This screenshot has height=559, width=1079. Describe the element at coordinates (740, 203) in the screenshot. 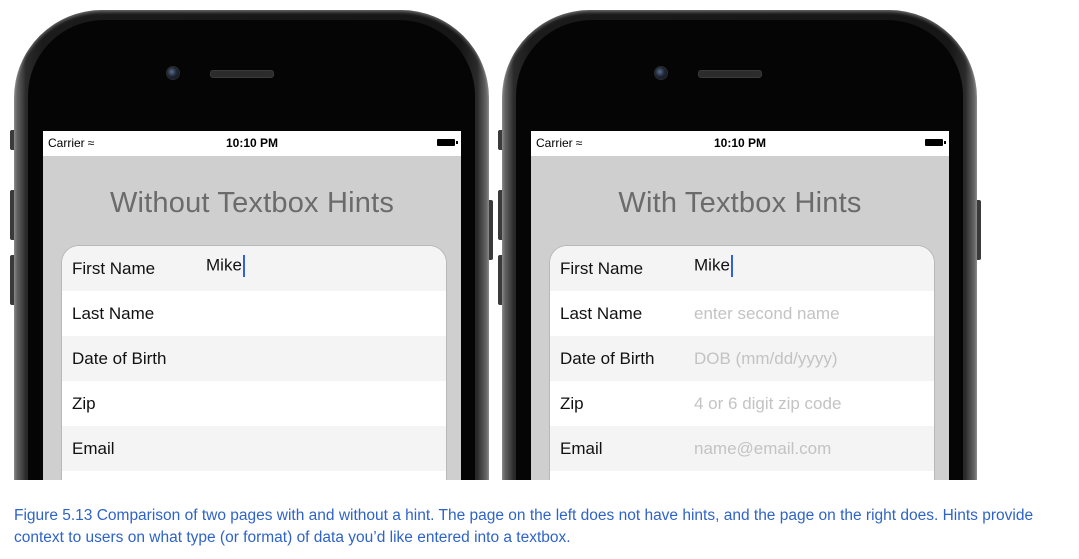

I see `page-title: With Textbox Hints` at that location.